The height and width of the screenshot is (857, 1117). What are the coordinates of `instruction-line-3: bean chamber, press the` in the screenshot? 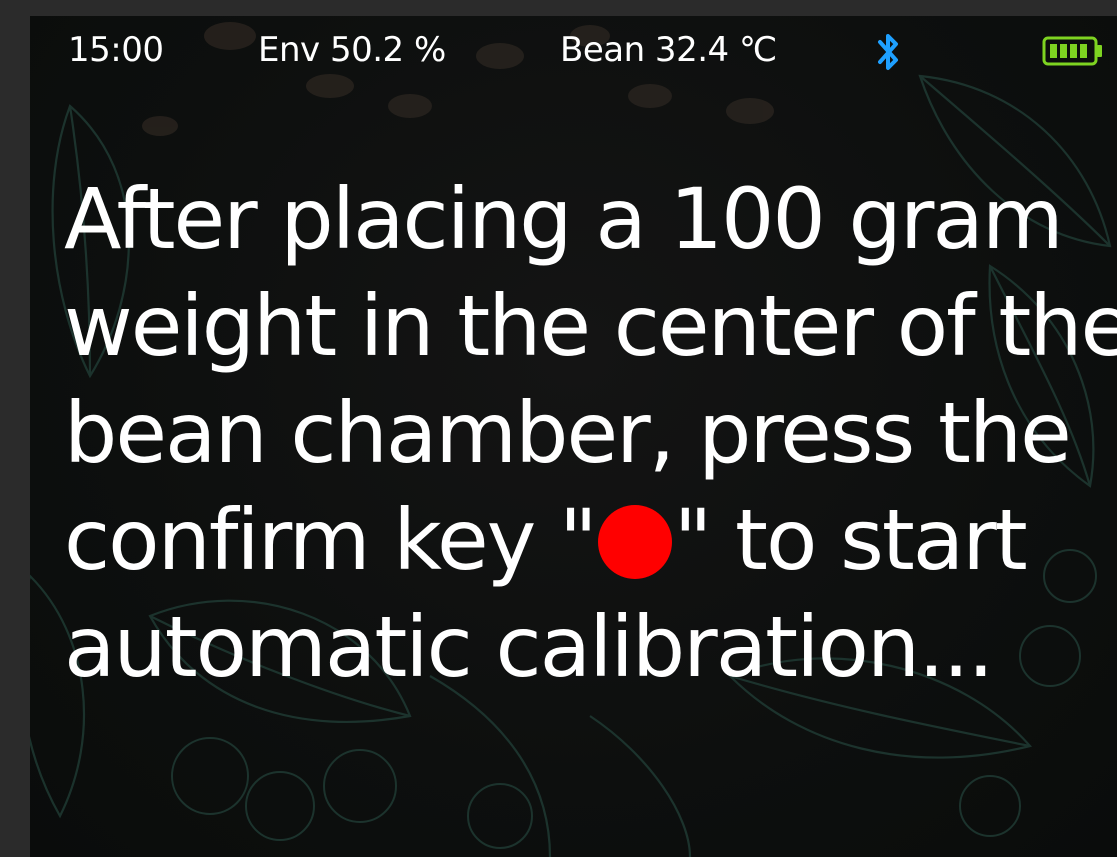 It's located at (568, 433).